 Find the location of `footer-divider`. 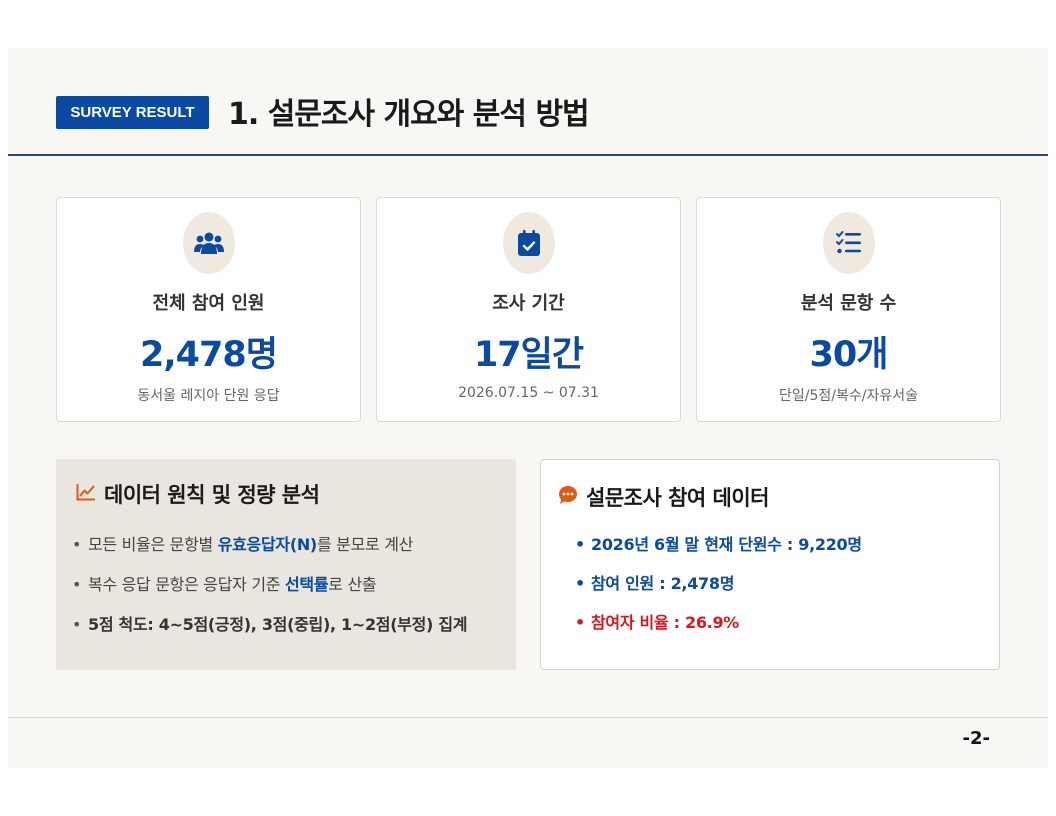

footer-divider is located at coordinates (528, 717).